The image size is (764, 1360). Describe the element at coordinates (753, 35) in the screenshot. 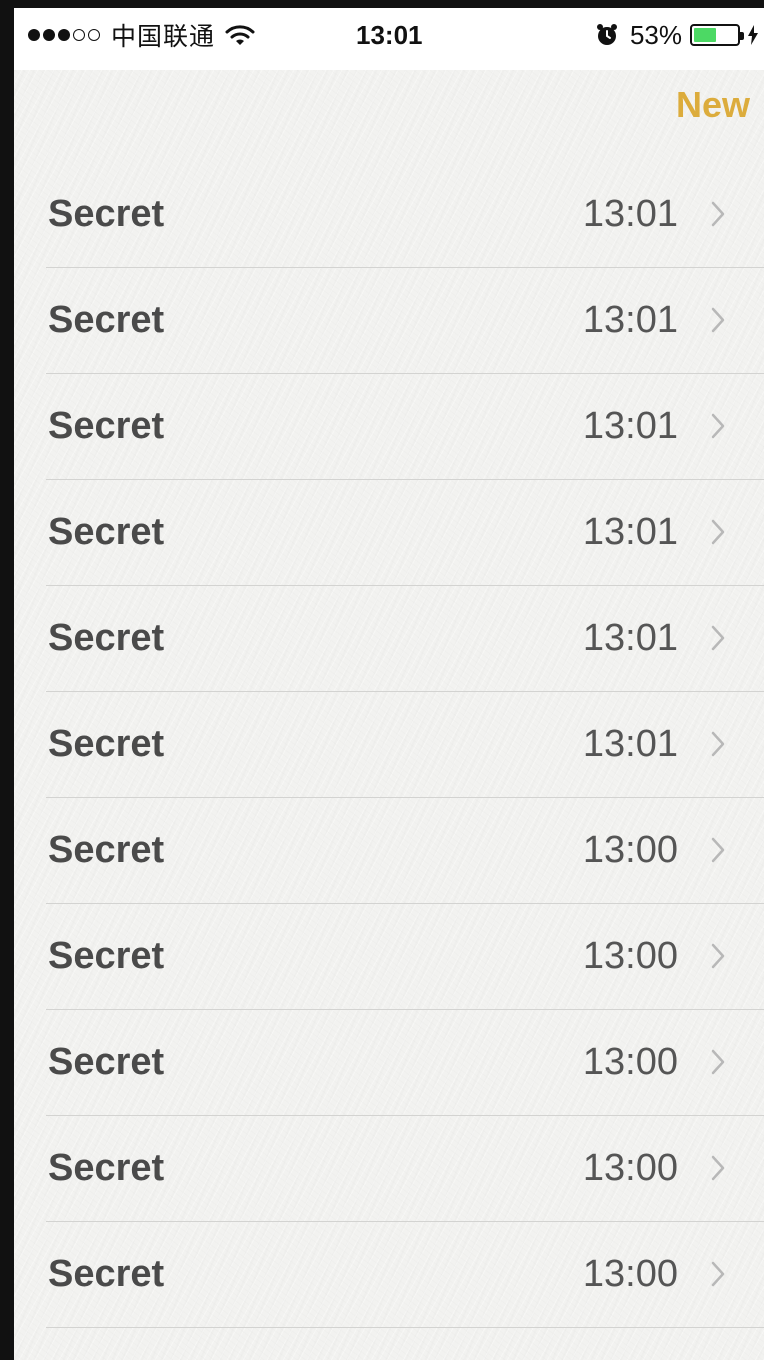

I see `lightning-bolt-icon` at that location.